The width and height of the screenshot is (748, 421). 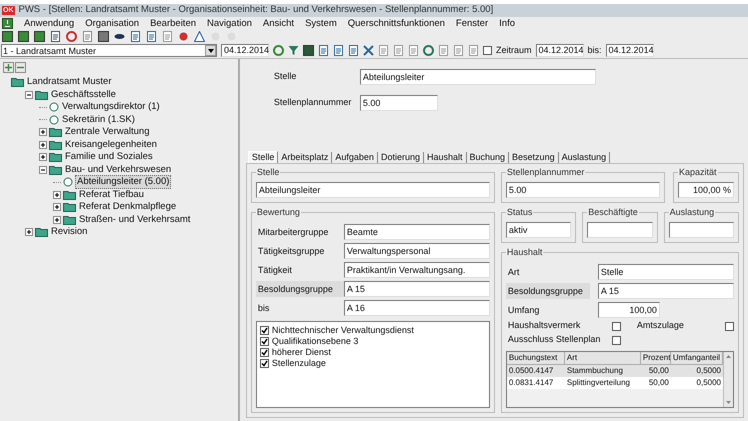 I want to click on menu-item: Anwendung, so click(x=49, y=24).